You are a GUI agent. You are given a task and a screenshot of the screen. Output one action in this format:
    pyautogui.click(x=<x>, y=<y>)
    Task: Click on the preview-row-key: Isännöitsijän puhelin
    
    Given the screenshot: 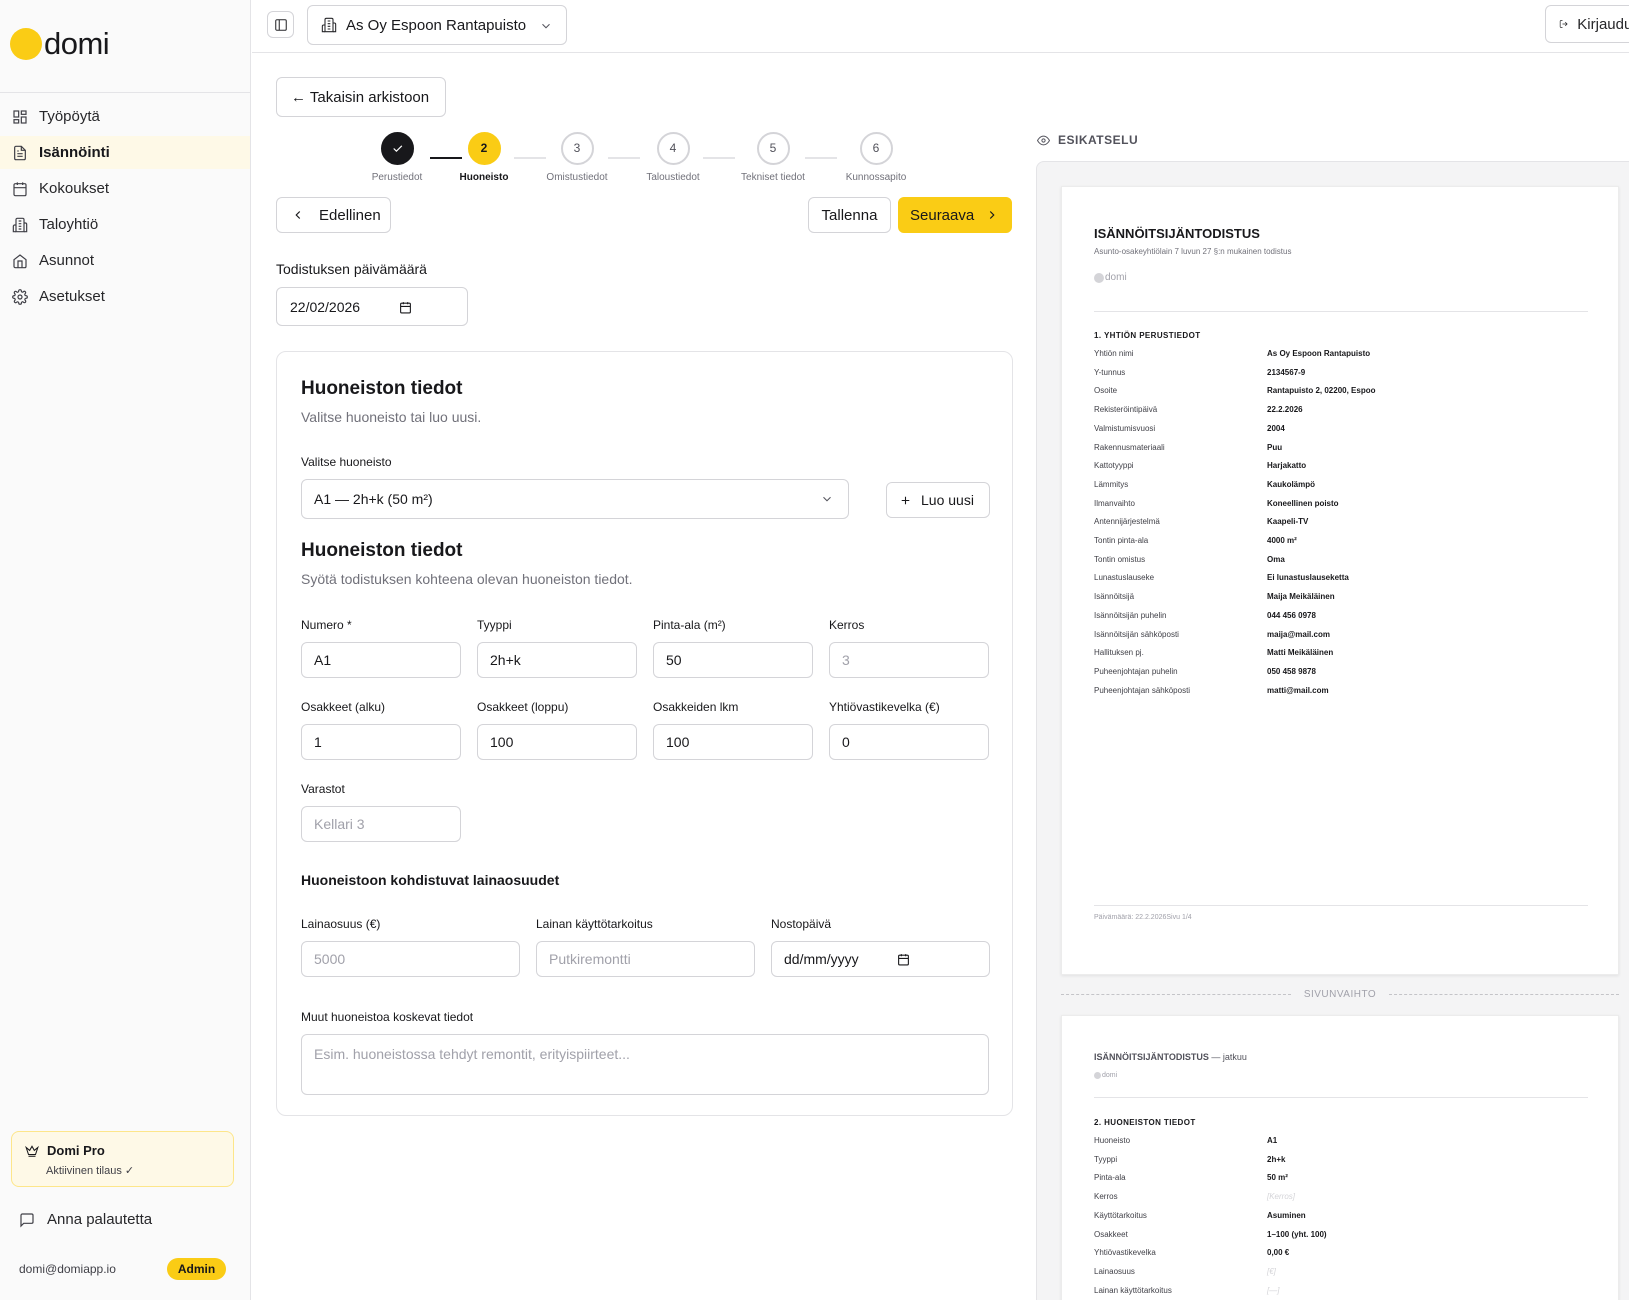 What is the action you would take?
    pyautogui.click(x=1130, y=615)
    